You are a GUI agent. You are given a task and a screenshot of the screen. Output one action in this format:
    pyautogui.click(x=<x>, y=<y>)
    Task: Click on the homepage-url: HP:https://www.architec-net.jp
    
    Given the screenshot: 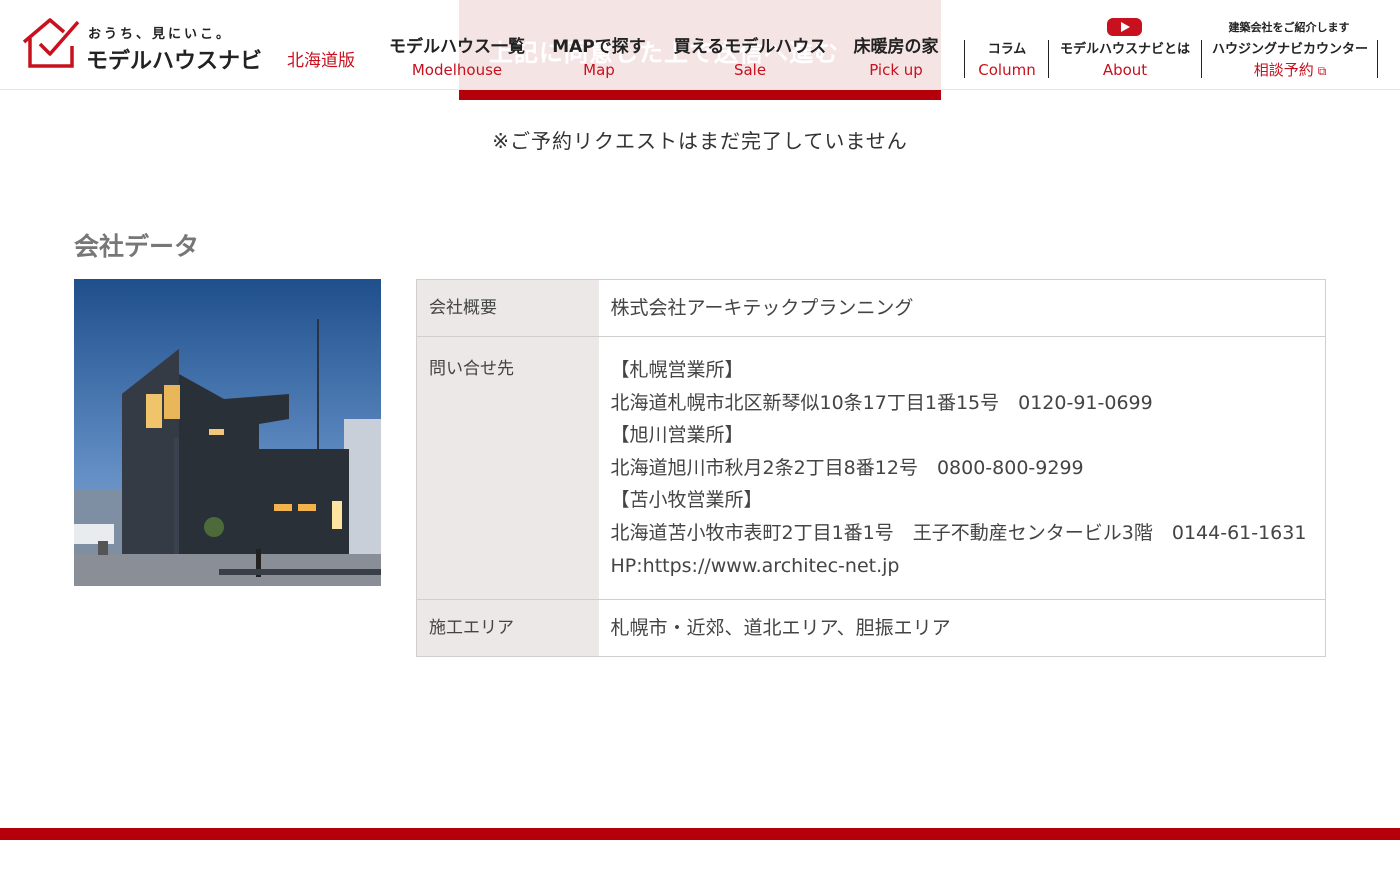 What is the action you would take?
    pyautogui.click(x=755, y=565)
    